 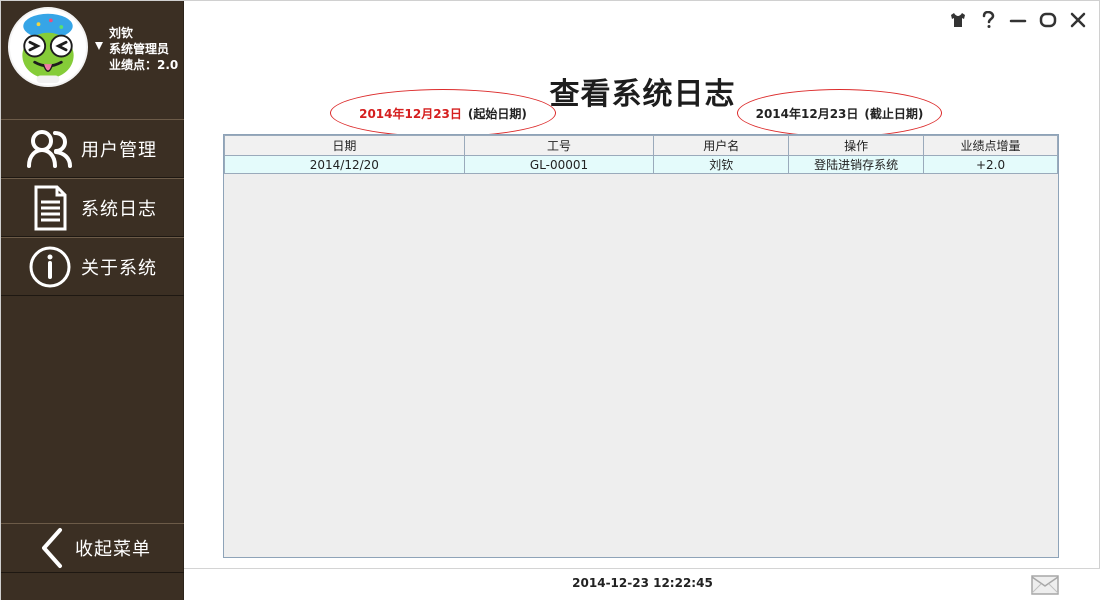 I want to click on profile-info: 刘钦 系统管理员 业绩点：2.0, so click(x=143, y=49).